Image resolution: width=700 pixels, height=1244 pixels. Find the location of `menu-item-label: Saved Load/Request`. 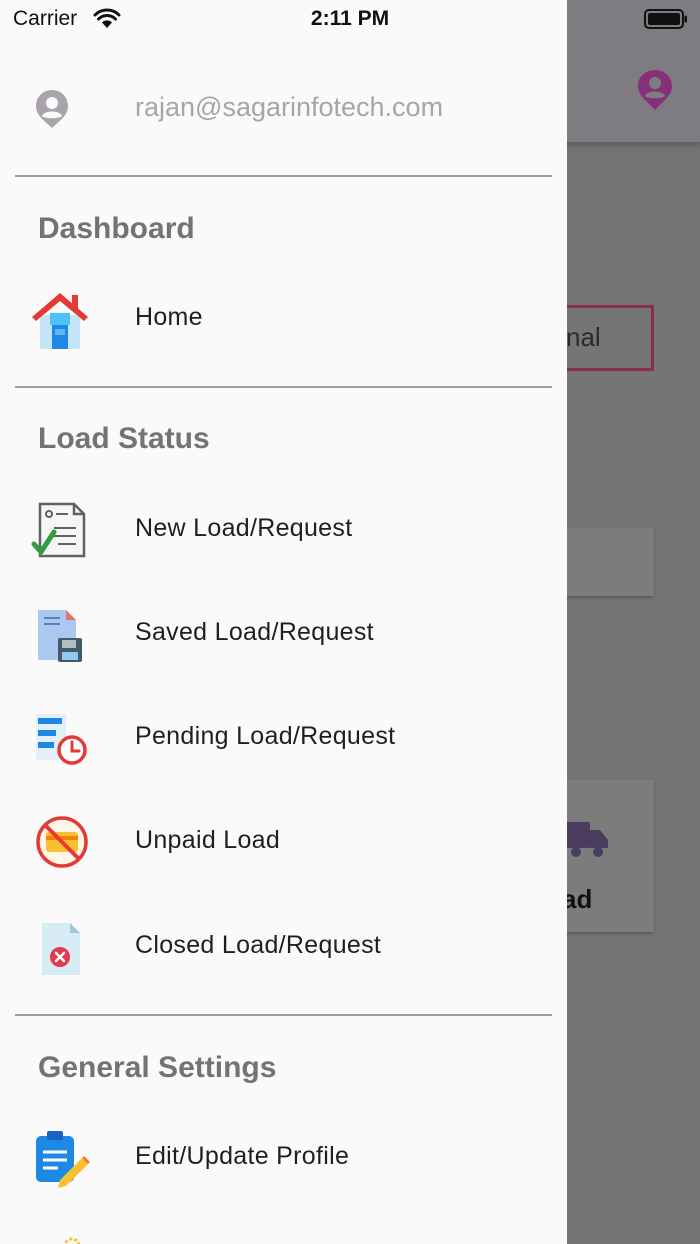

menu-item-label: Saved Load/Request is located at coordinates (254, 632).